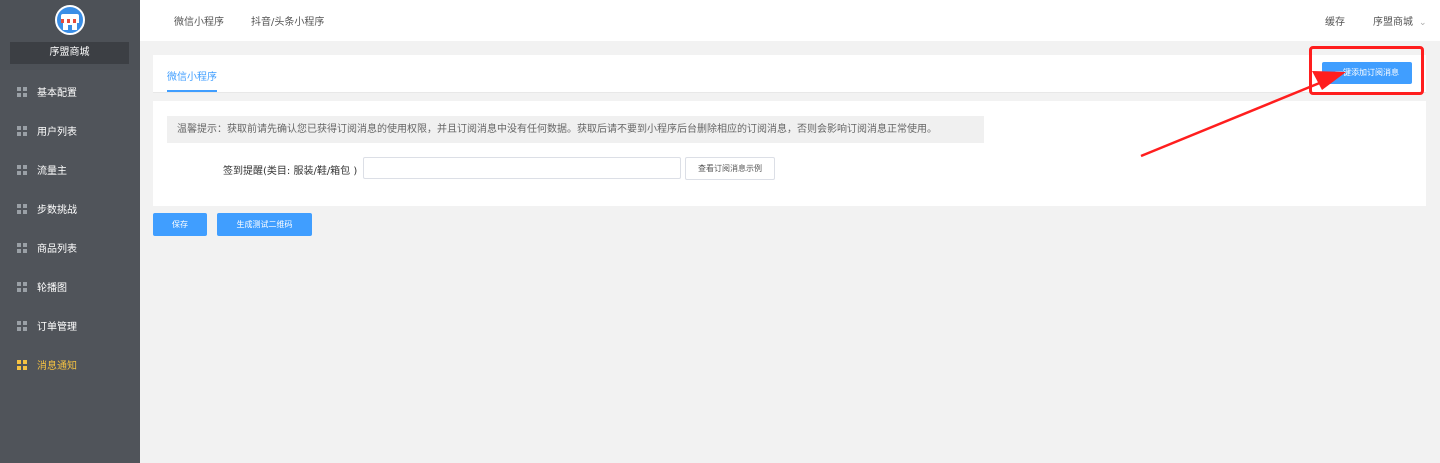 This screenshot has width=1440, height=463. What do you see at coordinates (180, 224) in the screenshot?
I see `save-button: 保存` at bounding box center [180, 224].